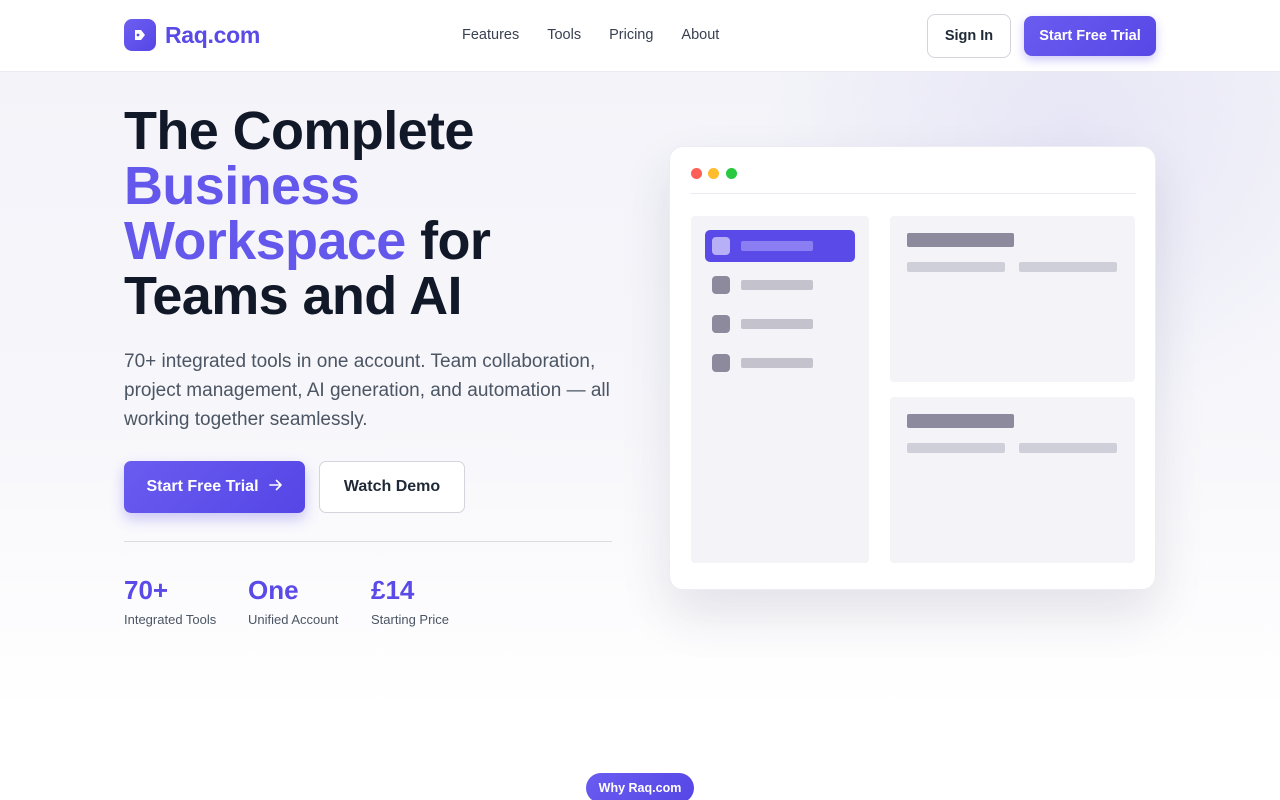 The image size is (1280, 800). What do you see at coordinates (368, 541) in the screenshot?
I see `stats-divider` at bounding box center [368, 541].